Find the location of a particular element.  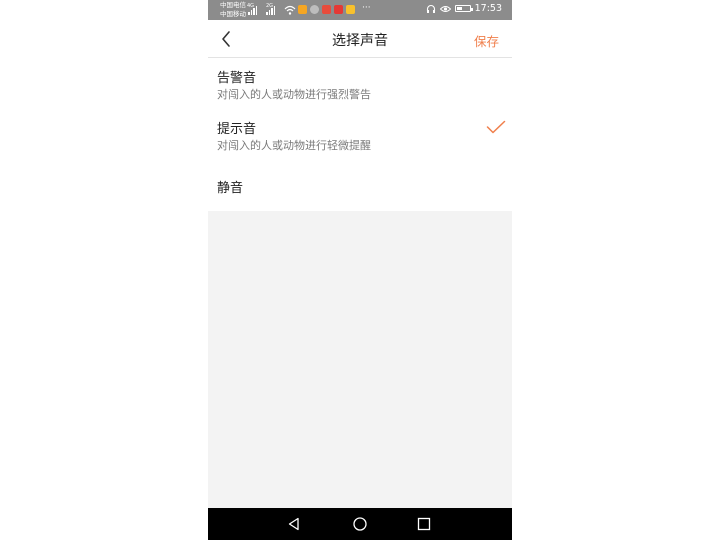

carrier-labels: 中国电信 中国移动 is located at coordinates (233, 10).